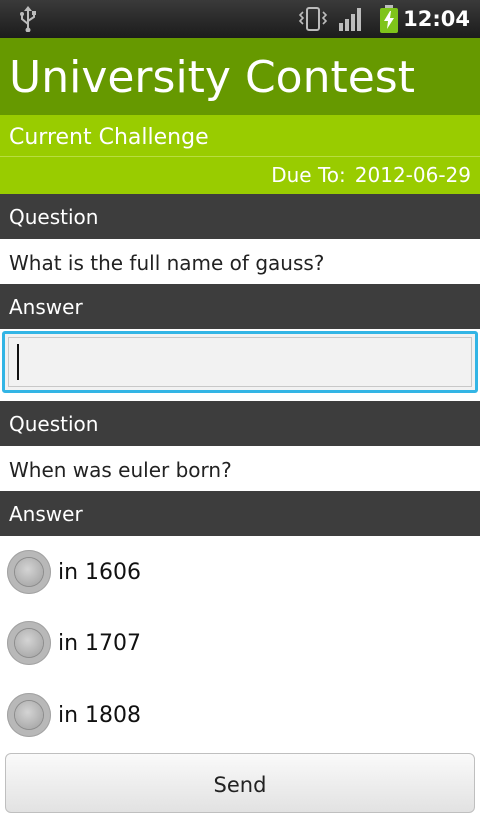  Describe the element at coordinates (240, 572) in the screenshot. I see `radio-option: in 1606` at that location.